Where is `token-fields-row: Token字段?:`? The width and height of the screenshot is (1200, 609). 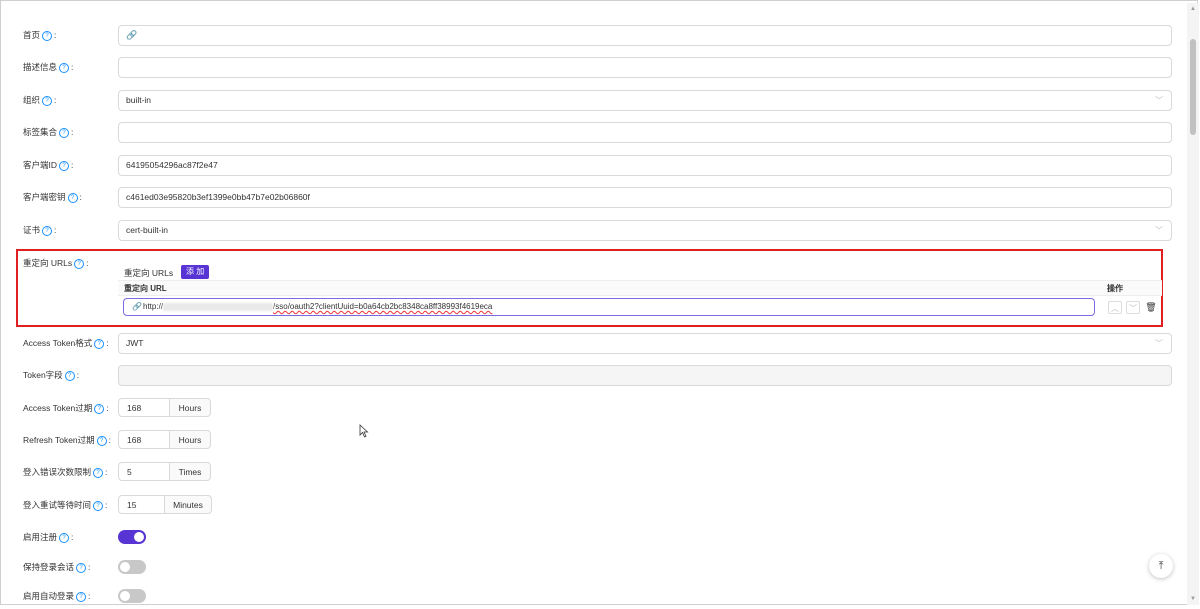
token-fields-row: Token字段?: is located at coordinates (591, 376).